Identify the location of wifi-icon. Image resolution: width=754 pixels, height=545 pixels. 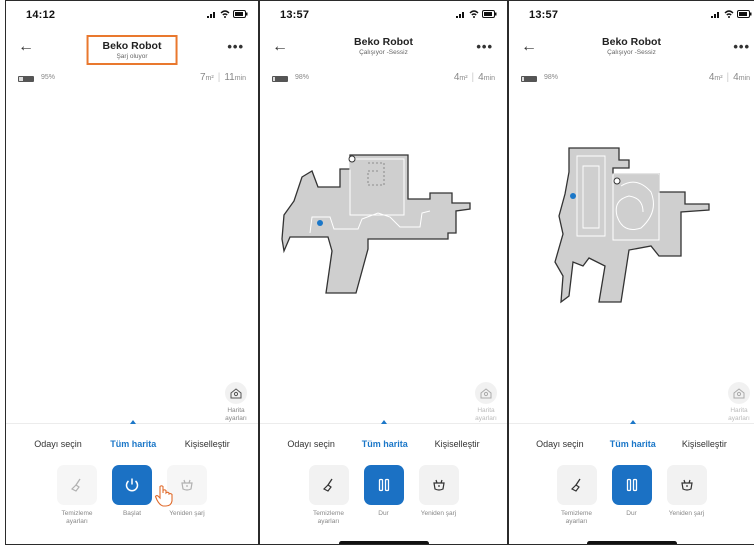
(474, 14).